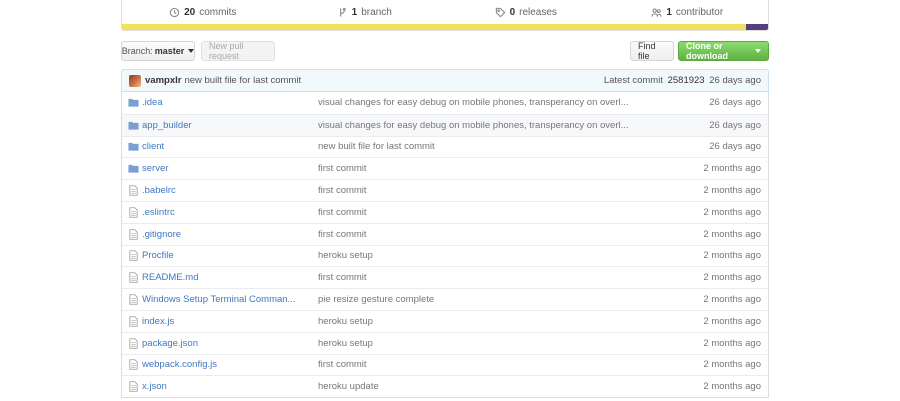  I want to click on file-row: server first commit 2 months ago, so click(445, 168).